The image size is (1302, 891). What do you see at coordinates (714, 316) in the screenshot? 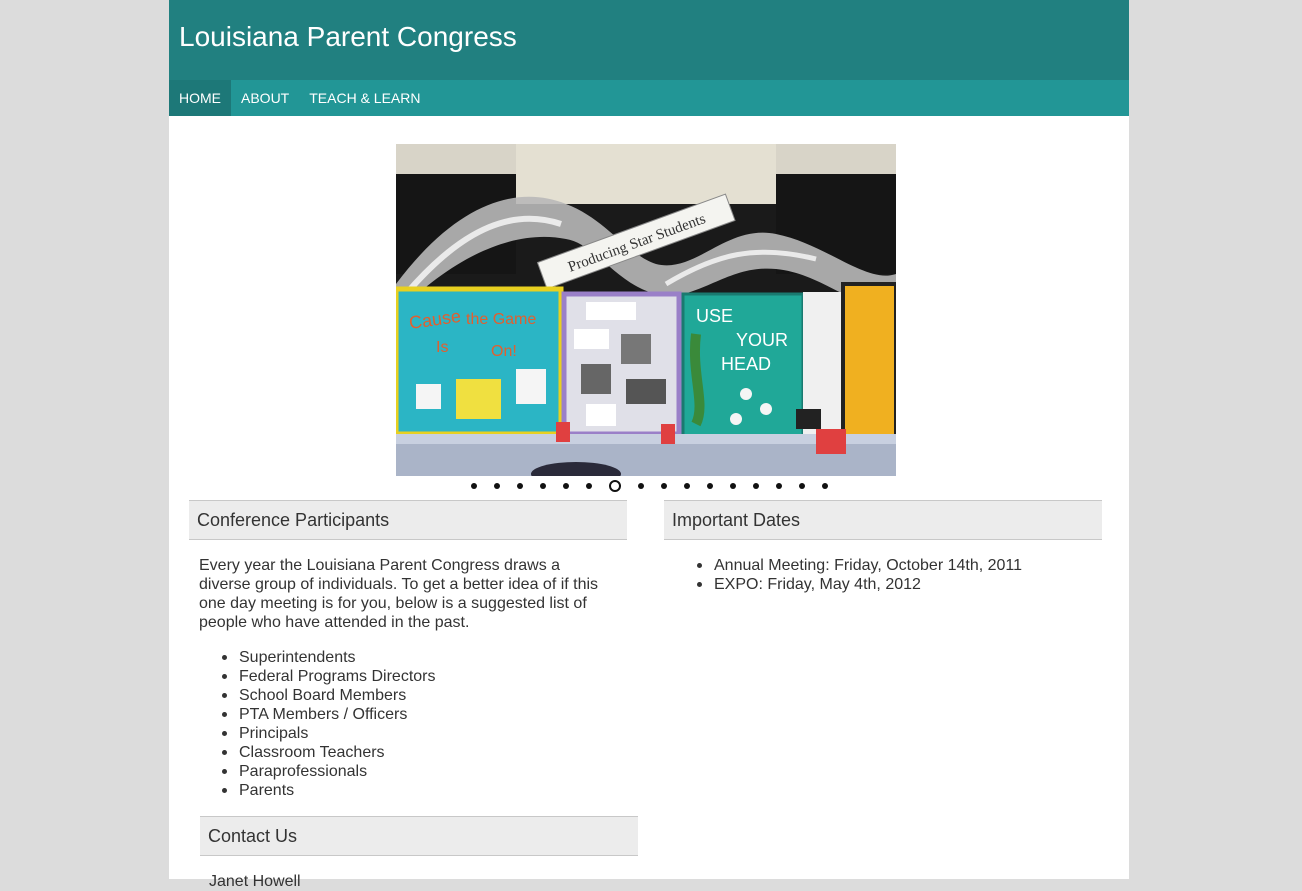
I see `svg-text: USE` at bounding box center [714, 316].